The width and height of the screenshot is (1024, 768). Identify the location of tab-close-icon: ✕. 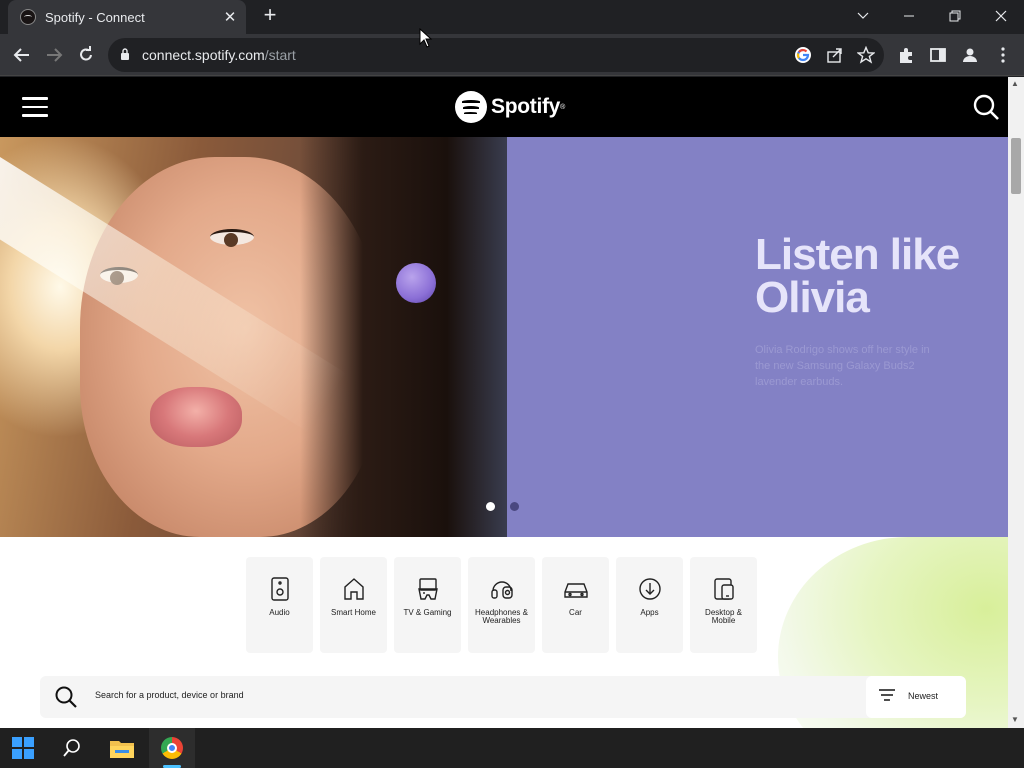
(230, 17).